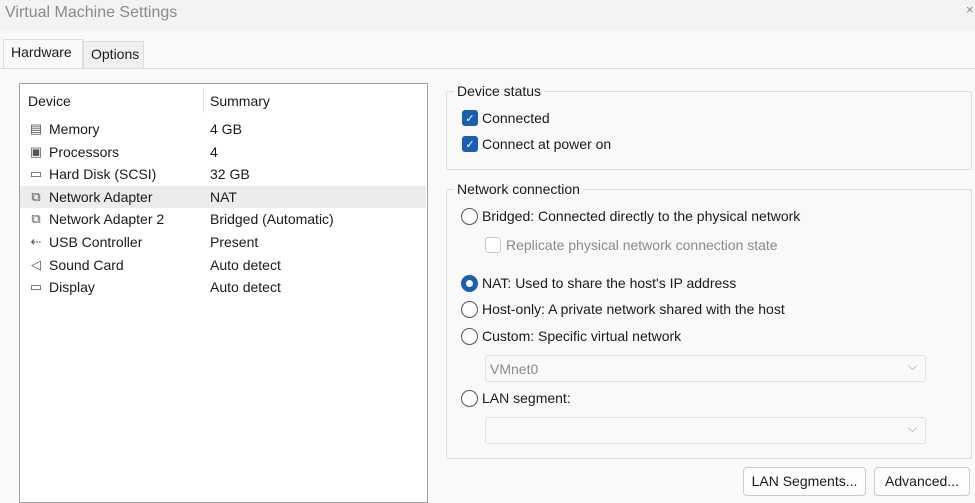  I want to click on bridged-radio, so click(469, 216).